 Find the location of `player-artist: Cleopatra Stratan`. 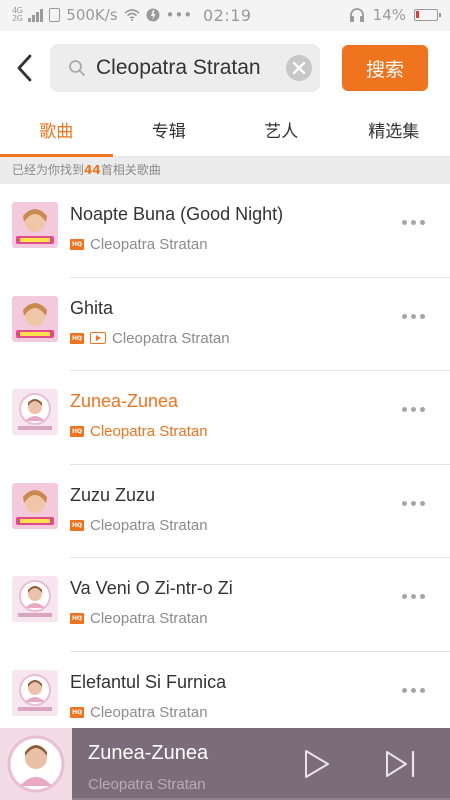

player-artist: Cleopatra Stratan is located at coordinates (147, 784).